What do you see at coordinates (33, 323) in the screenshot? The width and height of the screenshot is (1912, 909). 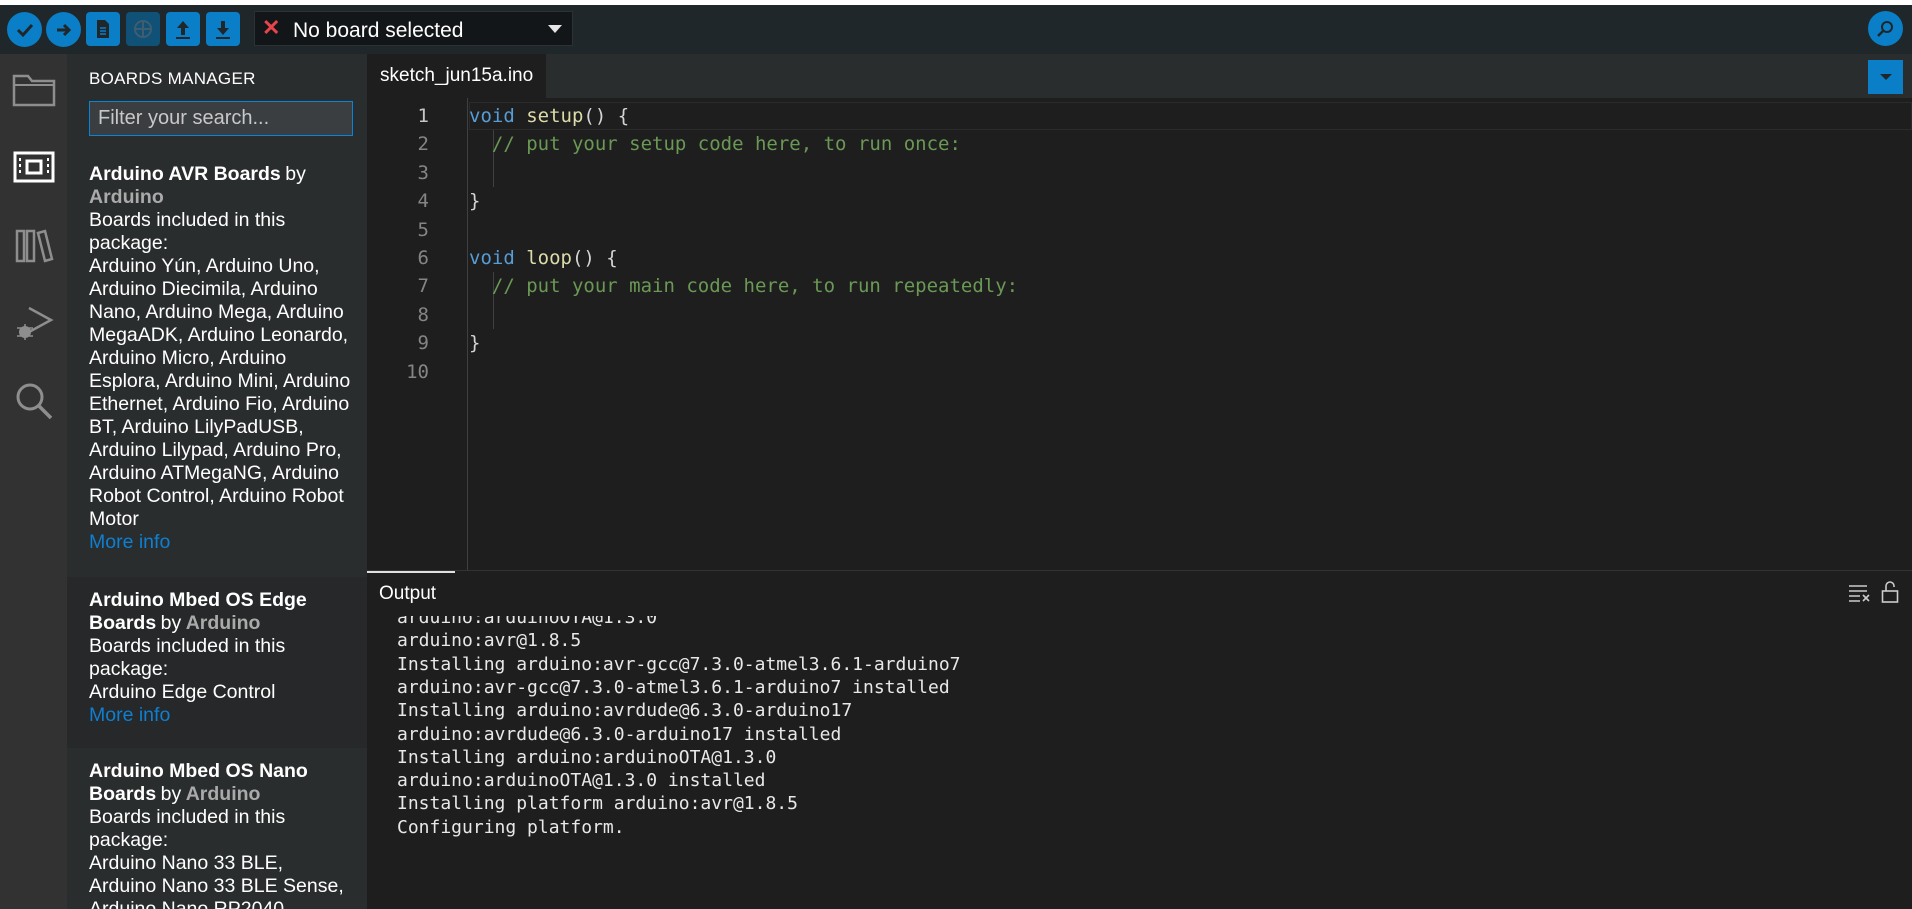 I see `debug-panel-button` at bounding box center [33, 323].